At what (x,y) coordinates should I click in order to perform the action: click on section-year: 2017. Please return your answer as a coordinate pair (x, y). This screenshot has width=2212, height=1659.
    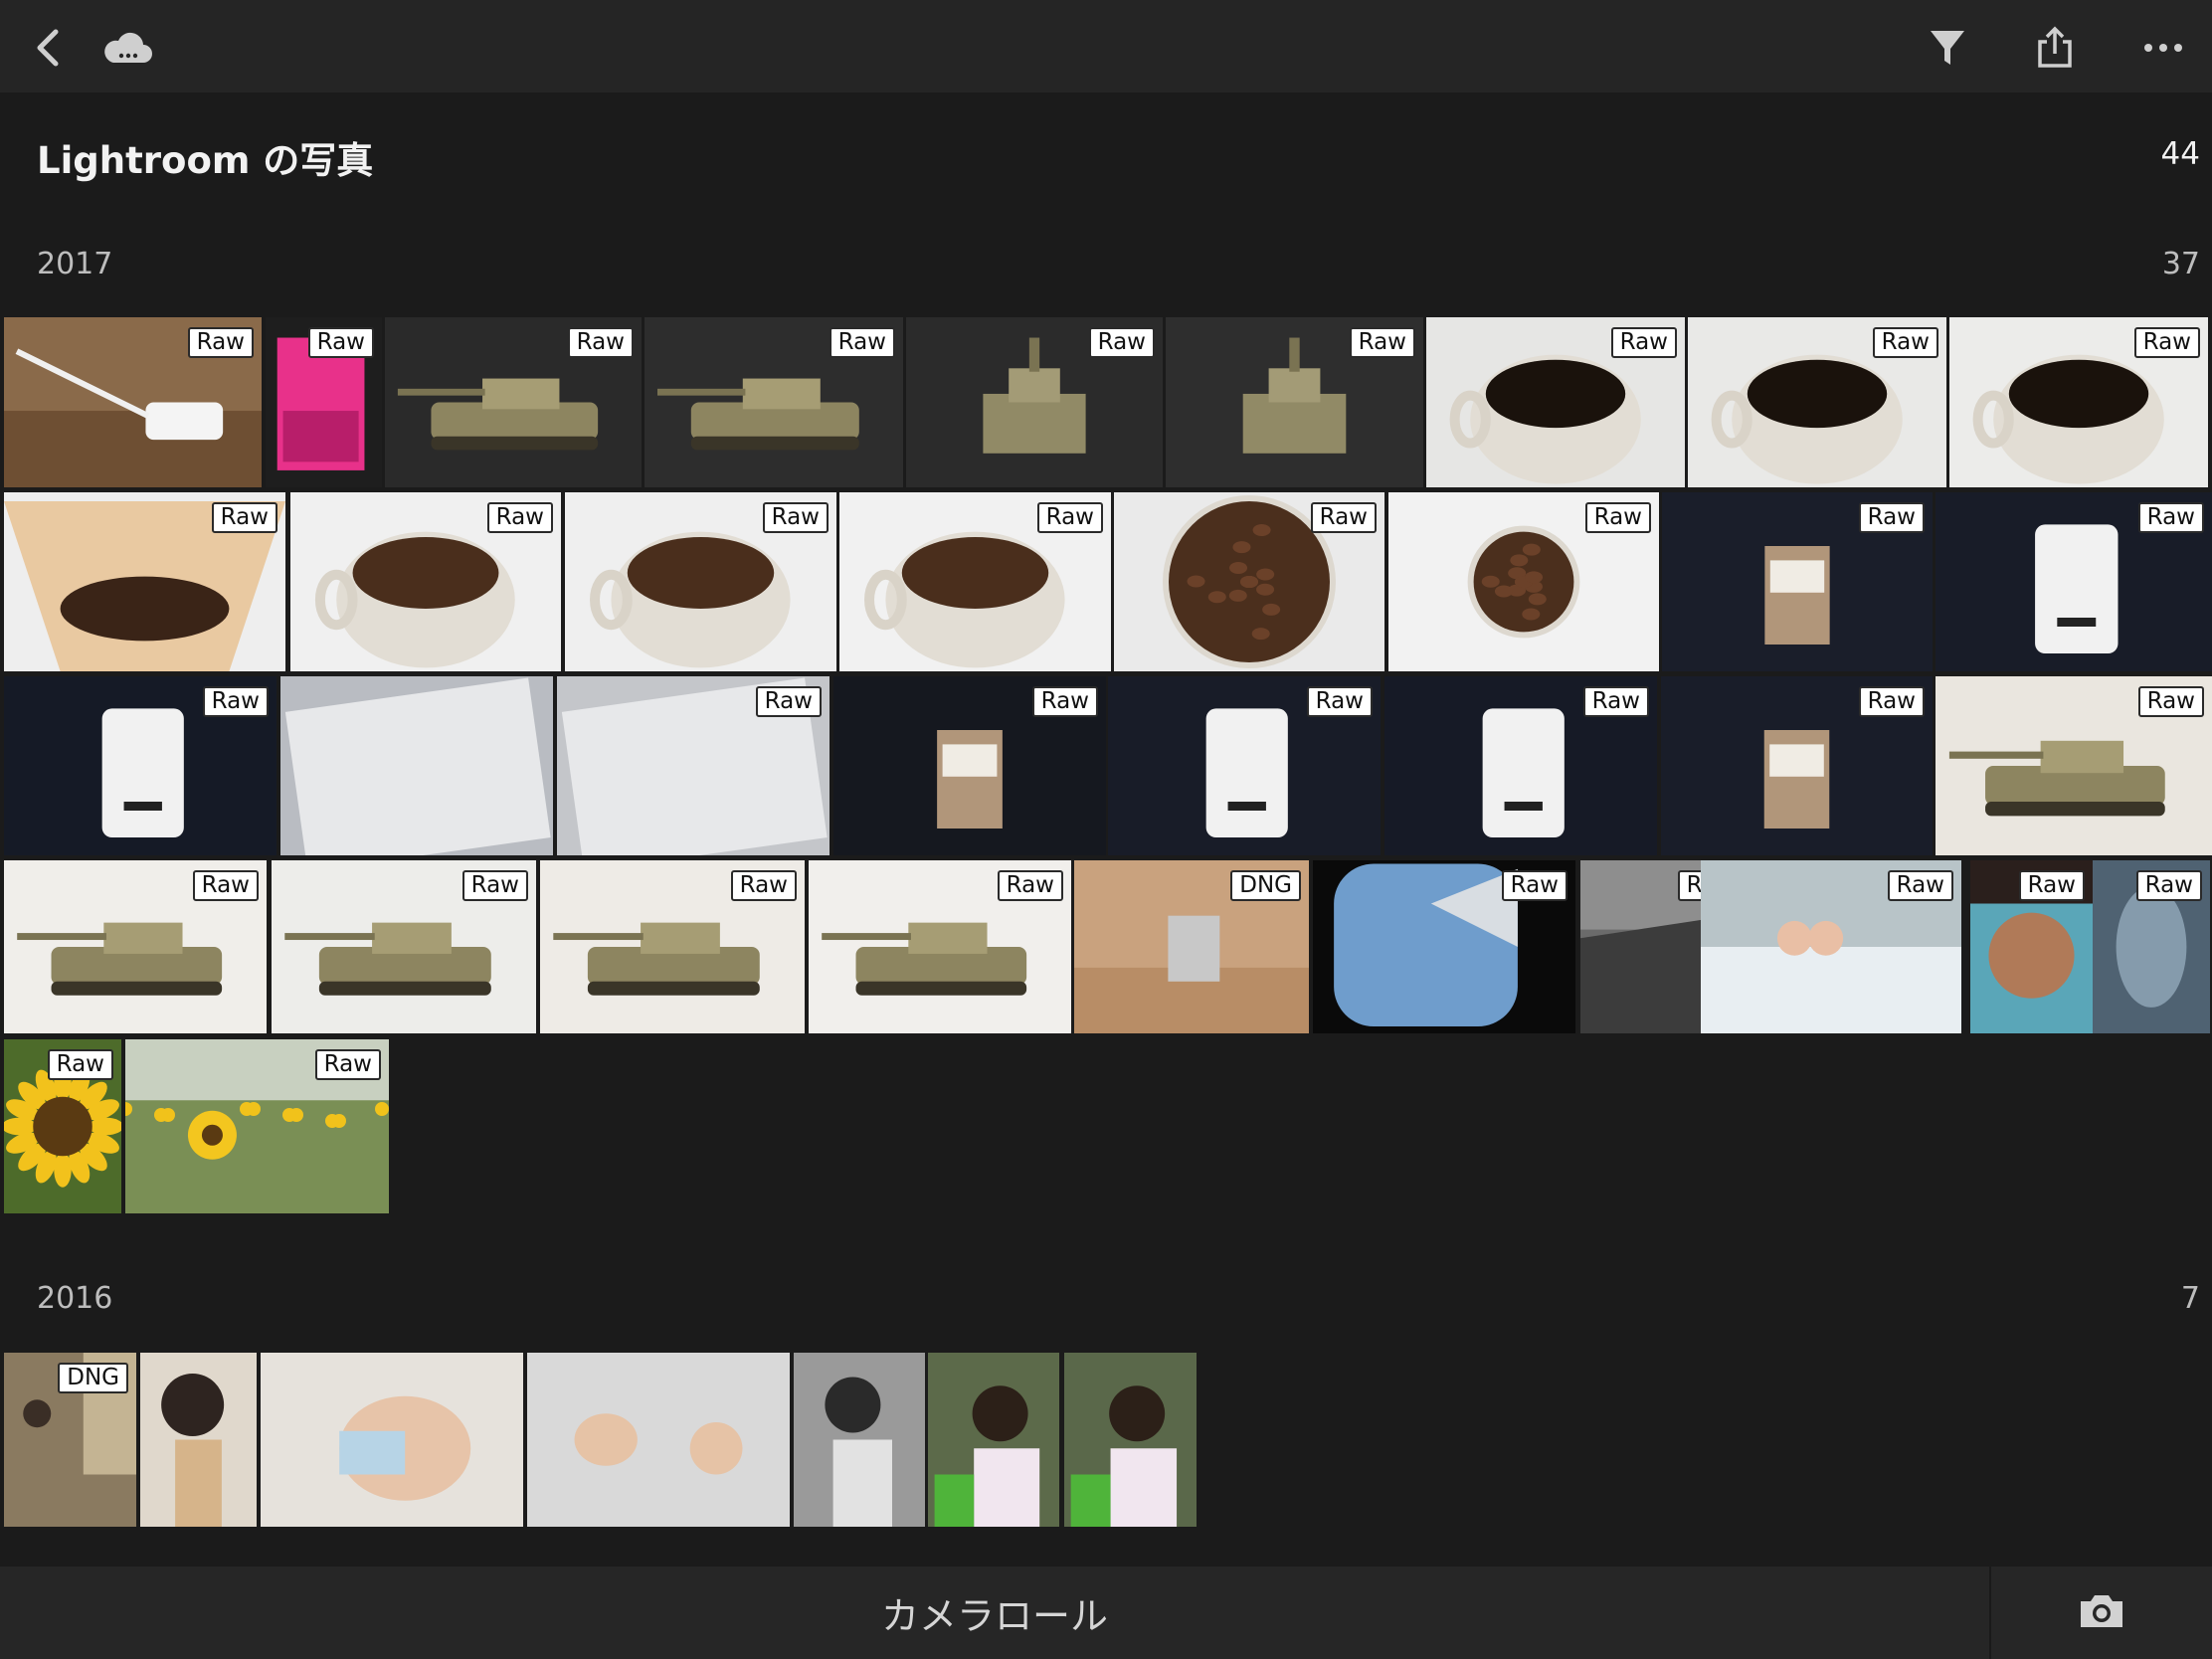
    Looking at the image, I should click on (75, 264).